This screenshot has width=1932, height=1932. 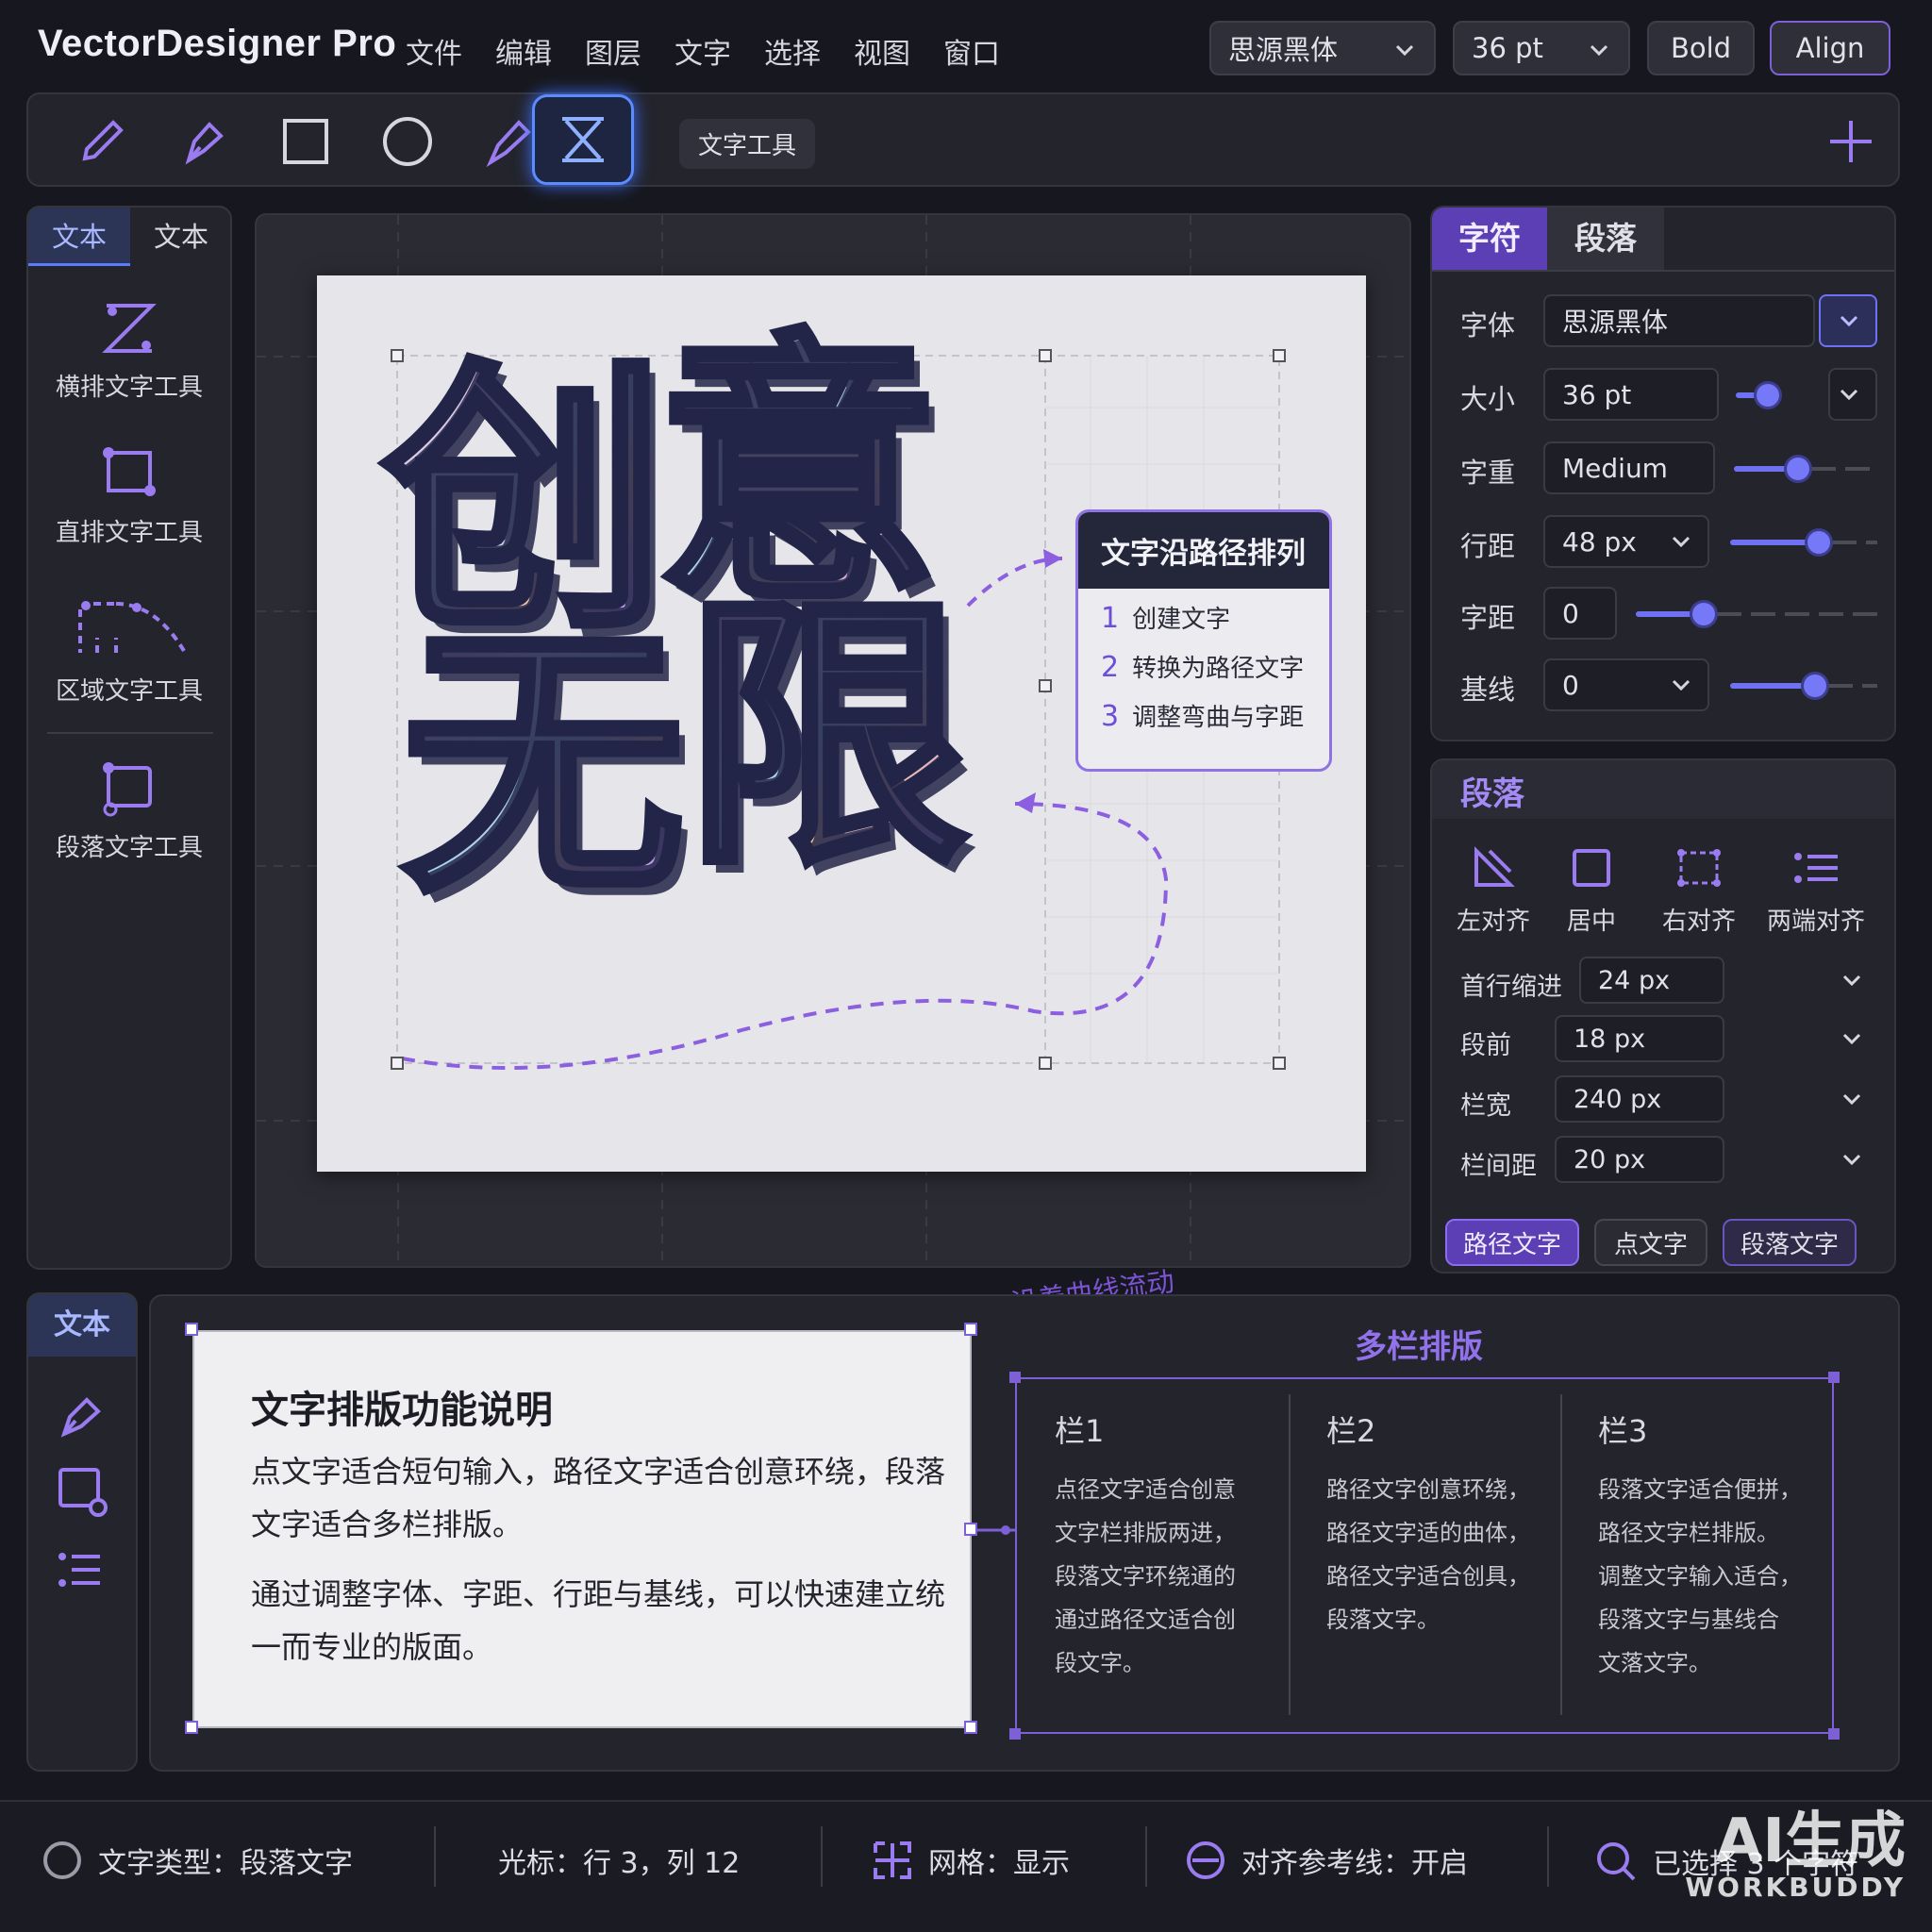 I want to click on baseline-label: 基线, so click(x=1488, y=690).